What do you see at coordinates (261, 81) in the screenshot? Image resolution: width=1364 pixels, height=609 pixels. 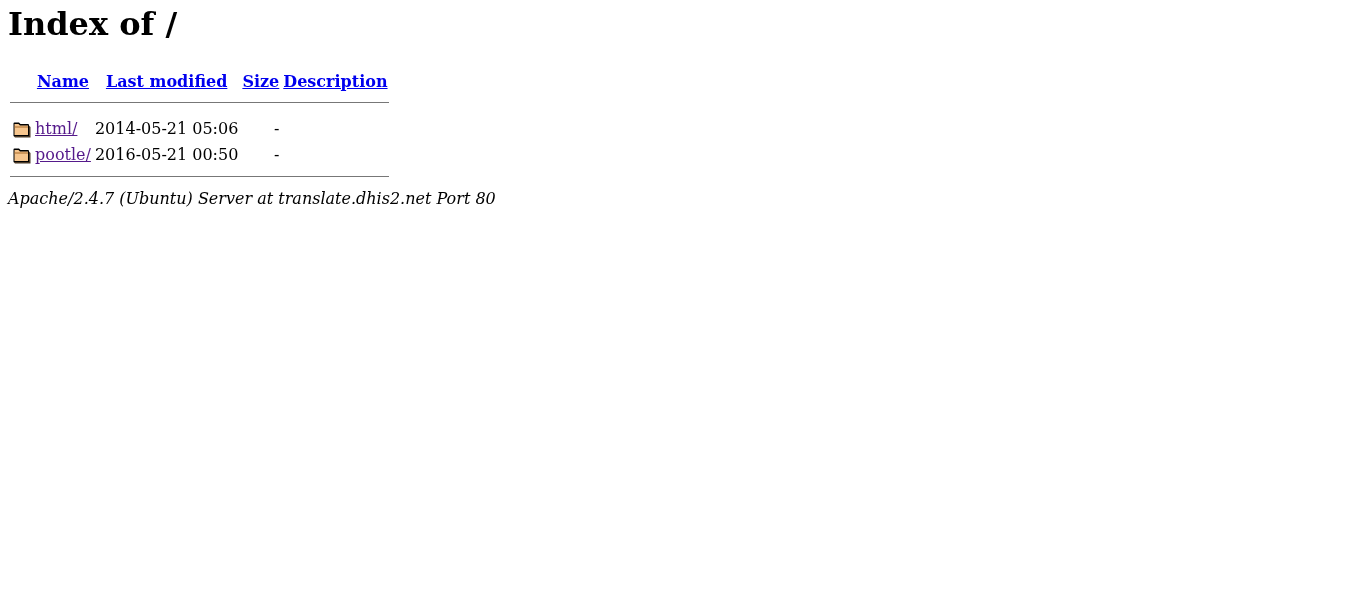 I see `size-header-link: Size` at bounding box center [261, 81].